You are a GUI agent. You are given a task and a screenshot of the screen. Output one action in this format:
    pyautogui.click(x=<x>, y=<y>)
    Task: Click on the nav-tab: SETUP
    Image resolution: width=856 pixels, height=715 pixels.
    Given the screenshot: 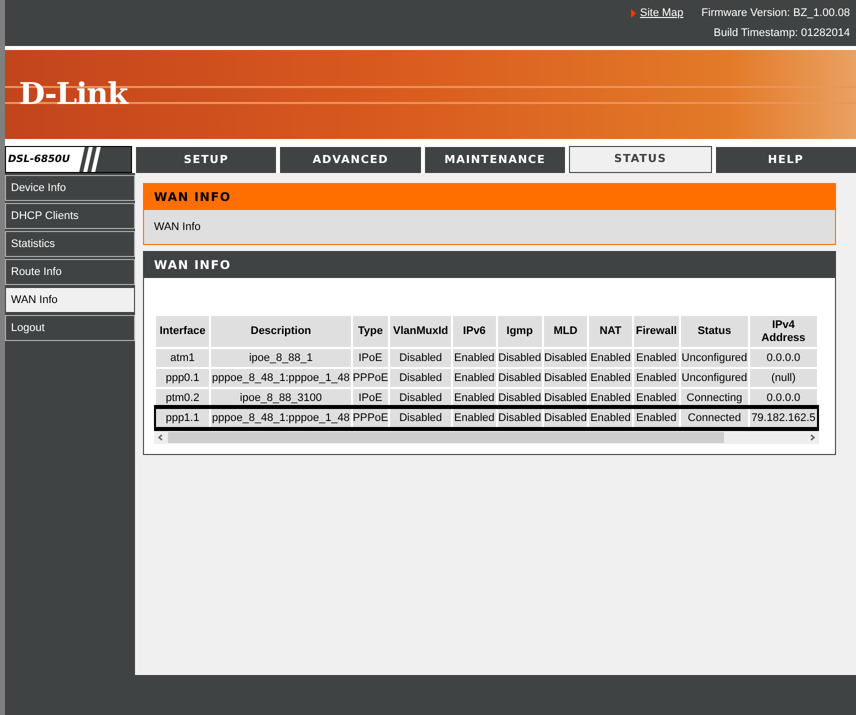 What is the action you would take?
    pyautogui.click(x=206, y=160)
    